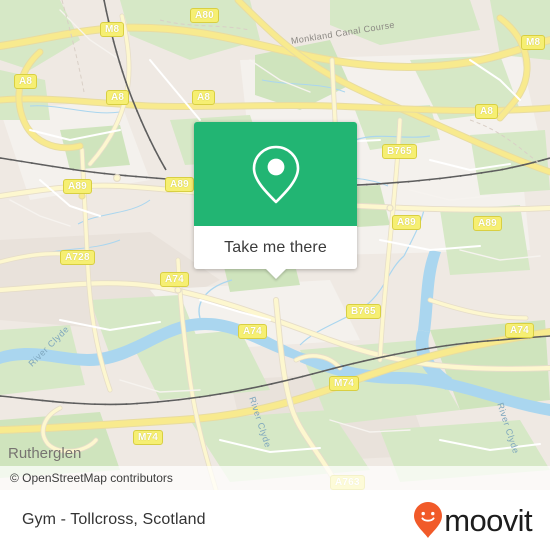  I want to click on place-title: Gym - Tollcross, Scotland, so click(114, 519).